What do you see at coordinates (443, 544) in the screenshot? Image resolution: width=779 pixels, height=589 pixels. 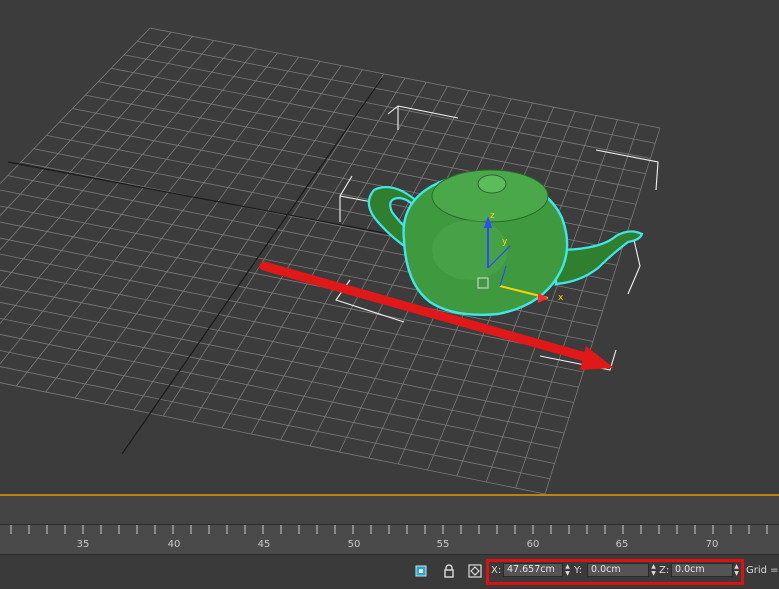 I see `timeline-label-55: 55` at bounding box center [443, 544].